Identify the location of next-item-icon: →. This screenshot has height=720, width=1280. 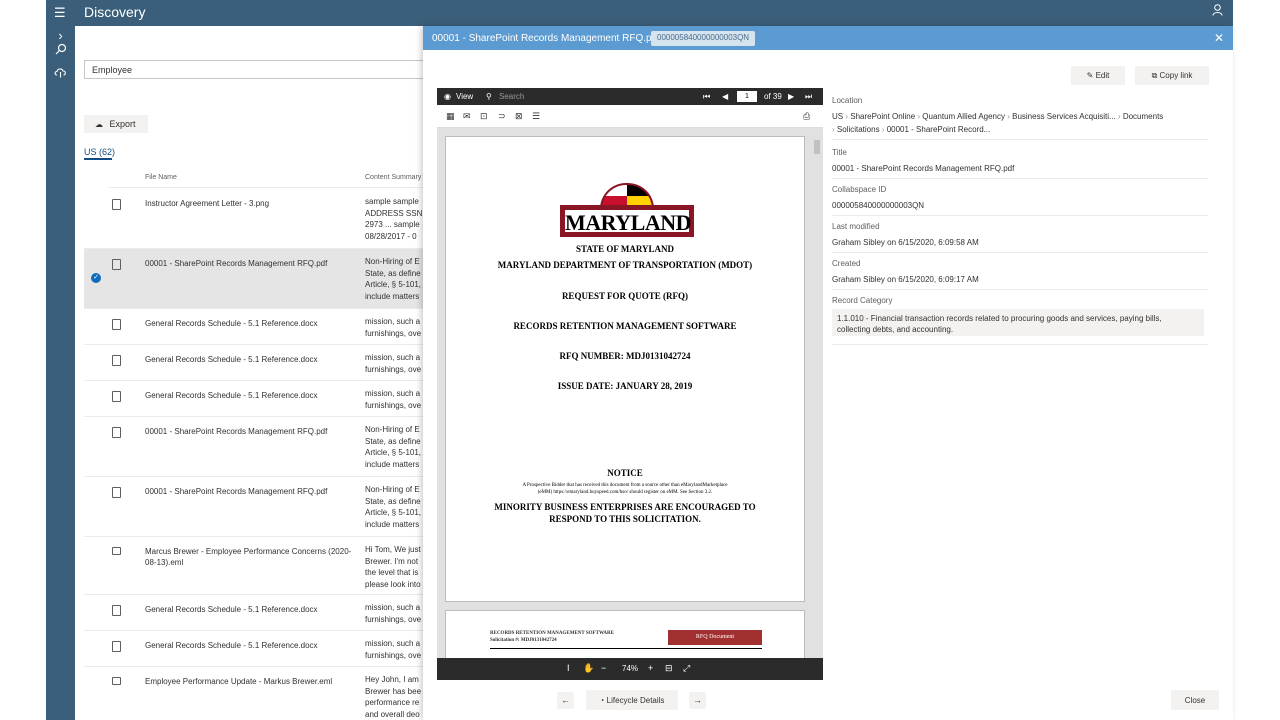
(697, 700).